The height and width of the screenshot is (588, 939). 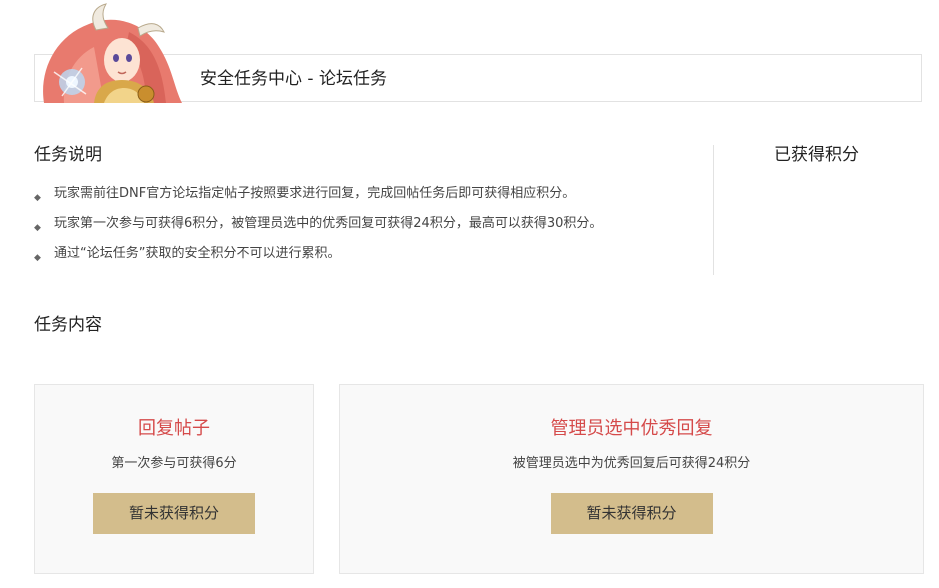 What do you see at coordinates (174, 428) in the screenshot?
I see `card-title: 回复帖子` at bounding box center [174, 428].